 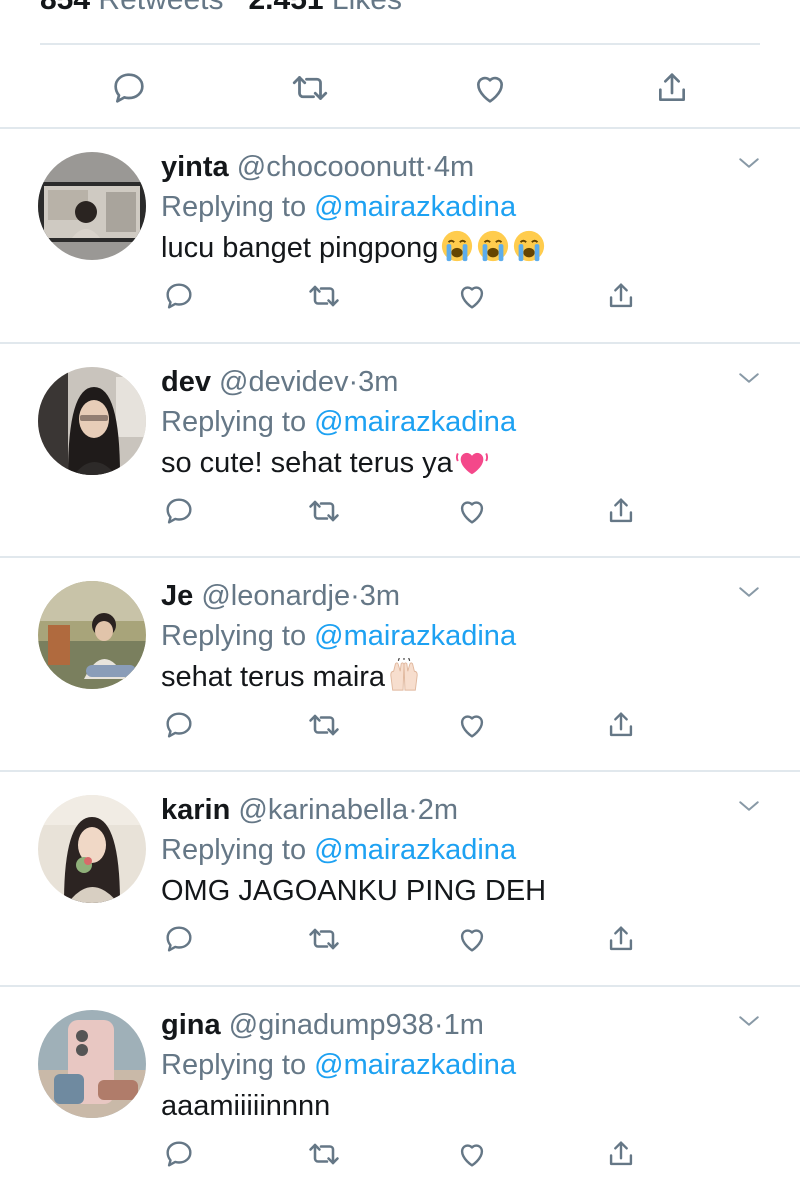 What do you see at coordinates (471, 463) in the screenshot?
I see `beating-heart-emoji` at bounding box center [471, 463].